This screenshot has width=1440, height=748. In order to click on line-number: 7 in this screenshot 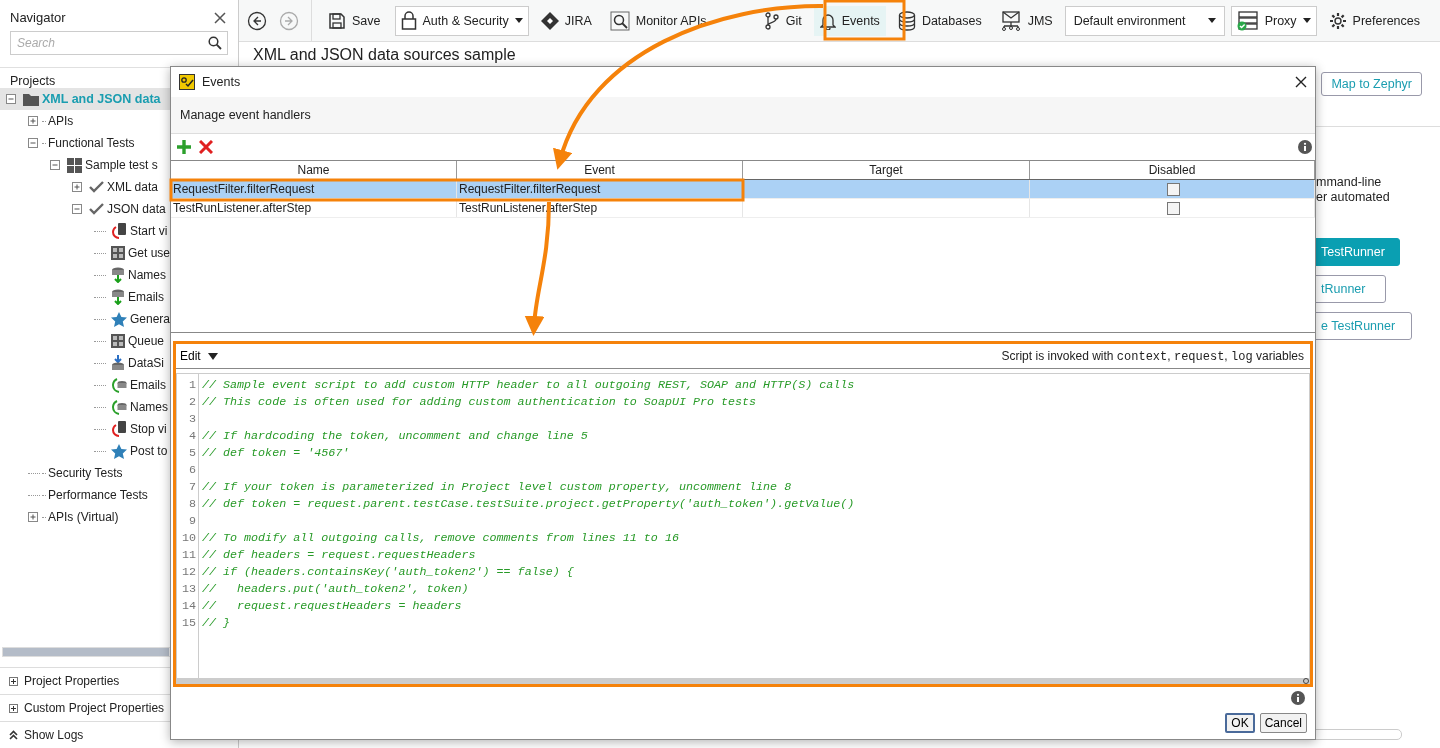, I will do `click(192, 487)`.